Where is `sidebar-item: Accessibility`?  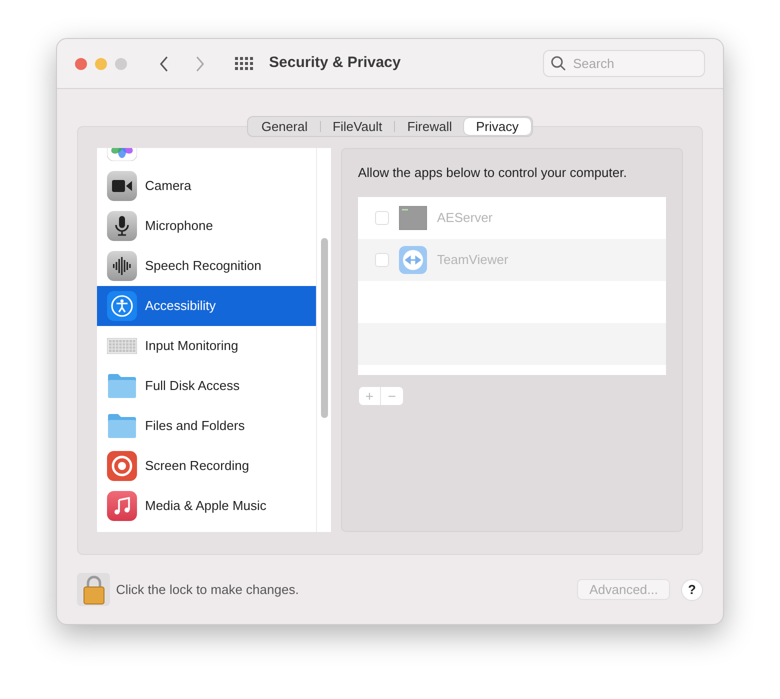
sidebar-item: Accessibility is located at coordinates (206, 306).